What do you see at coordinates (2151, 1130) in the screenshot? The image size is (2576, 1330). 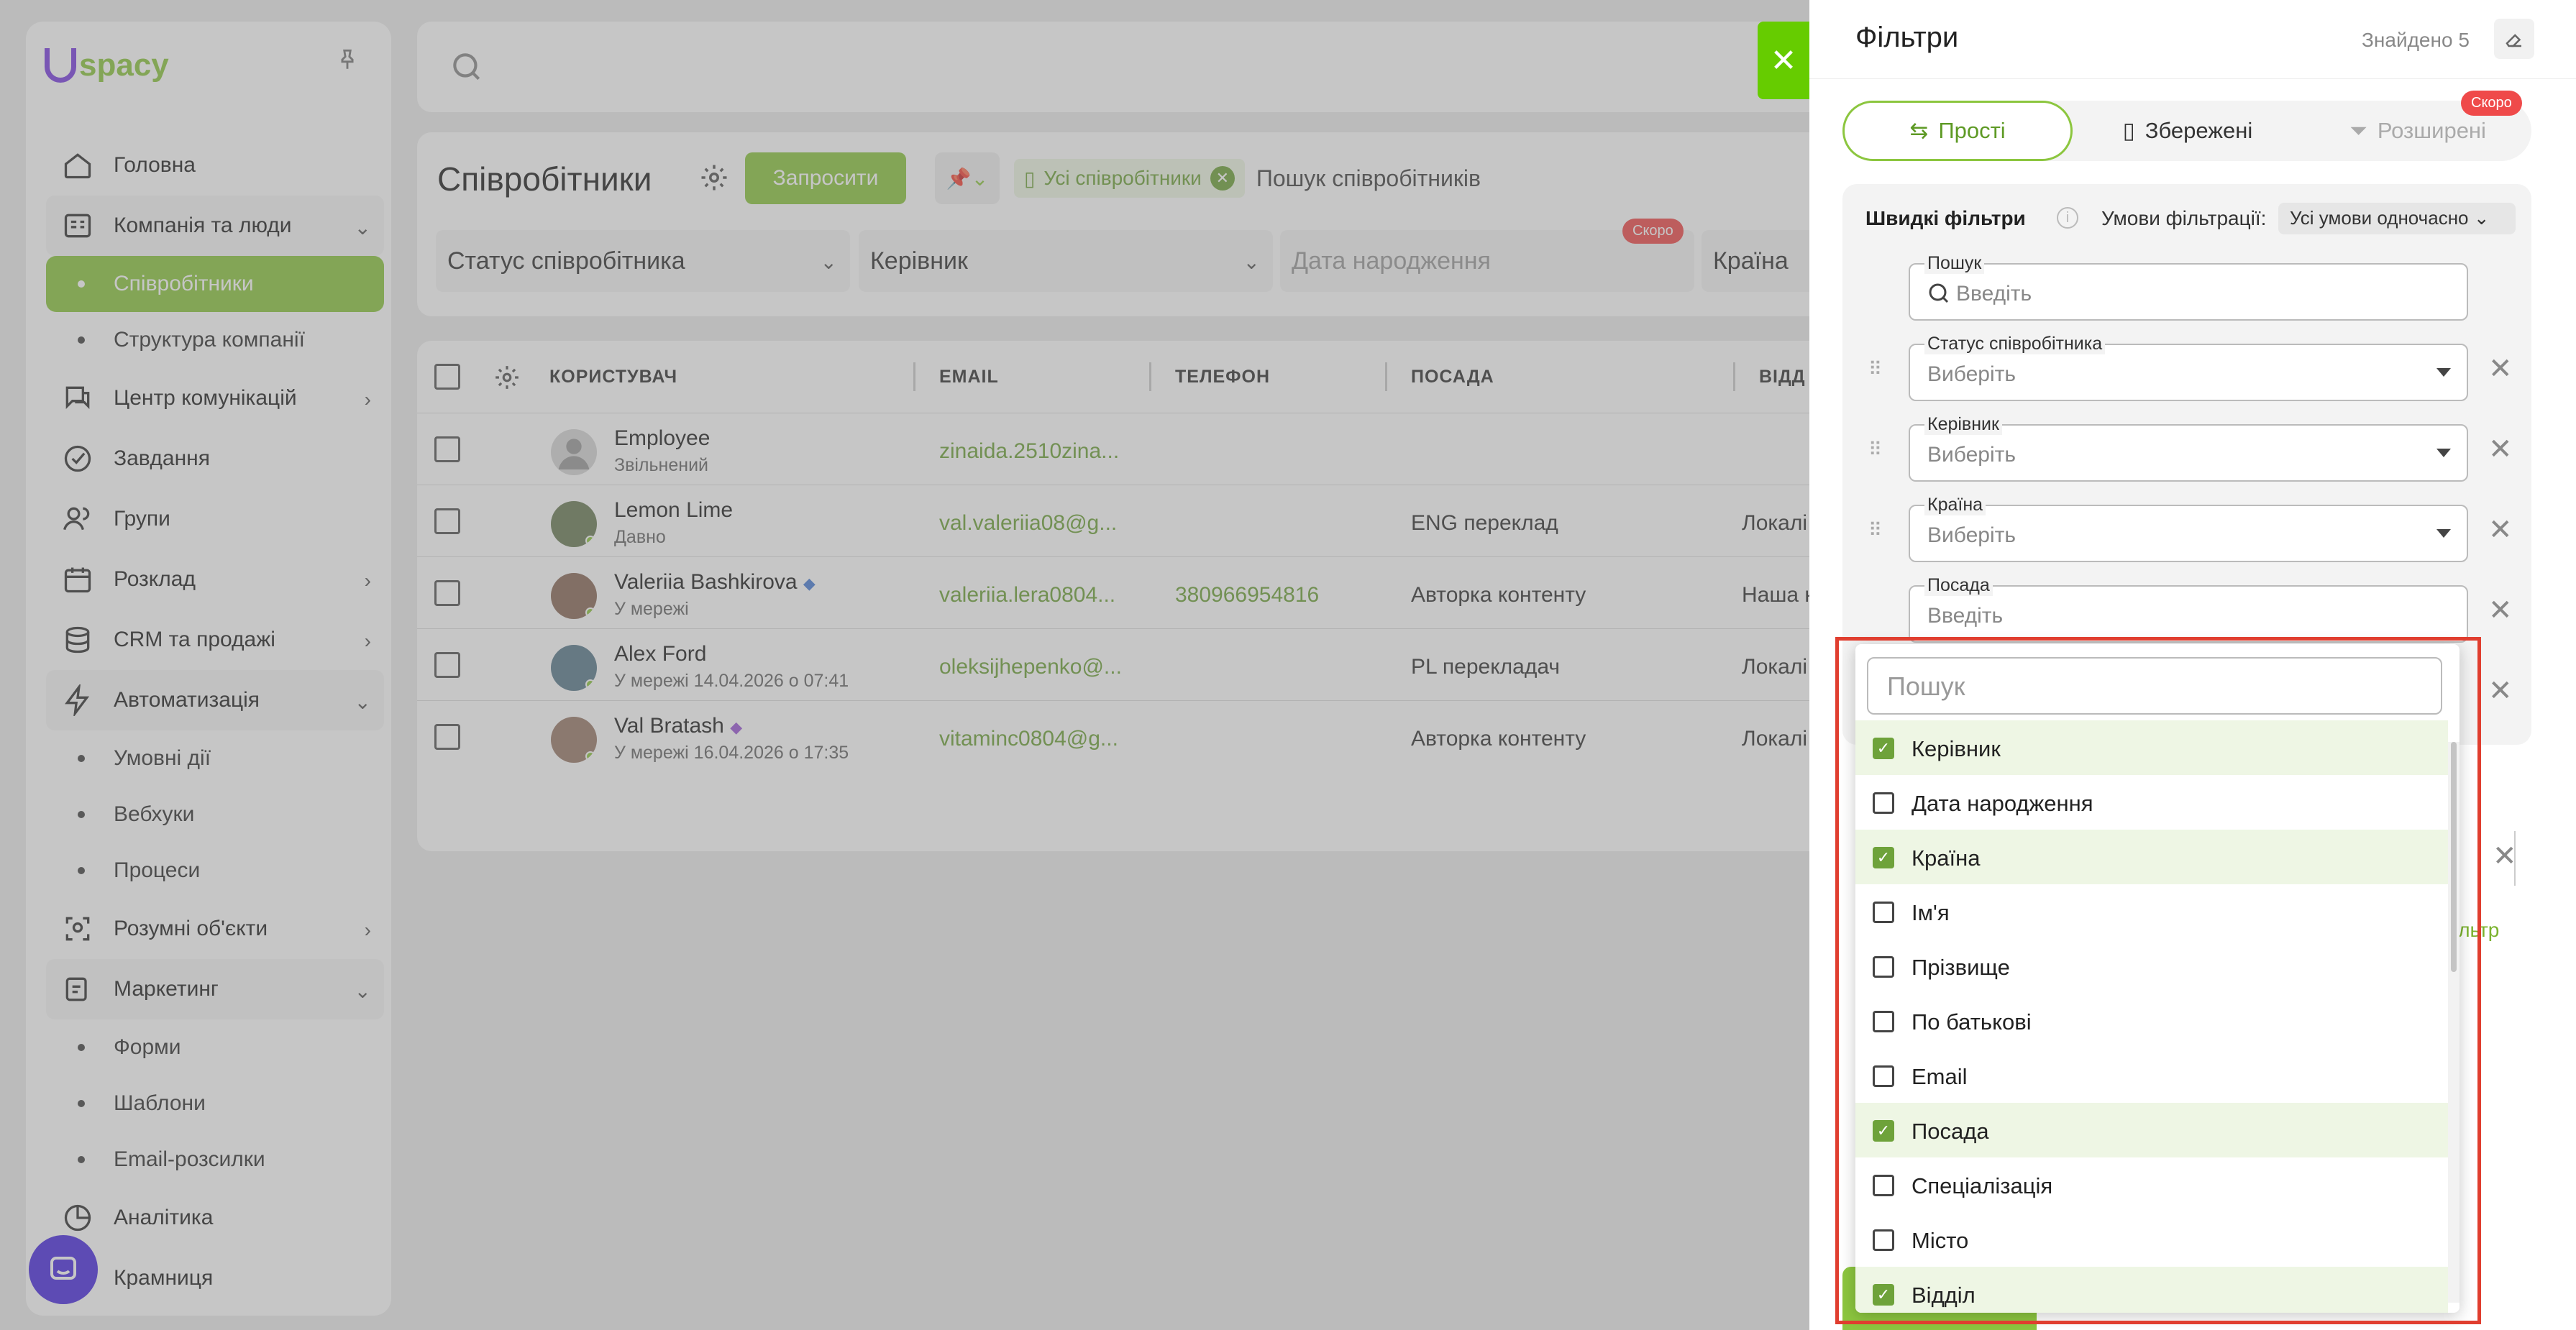 I see `option-position: ✓ Посада` at bounding box center [2151, 1130].